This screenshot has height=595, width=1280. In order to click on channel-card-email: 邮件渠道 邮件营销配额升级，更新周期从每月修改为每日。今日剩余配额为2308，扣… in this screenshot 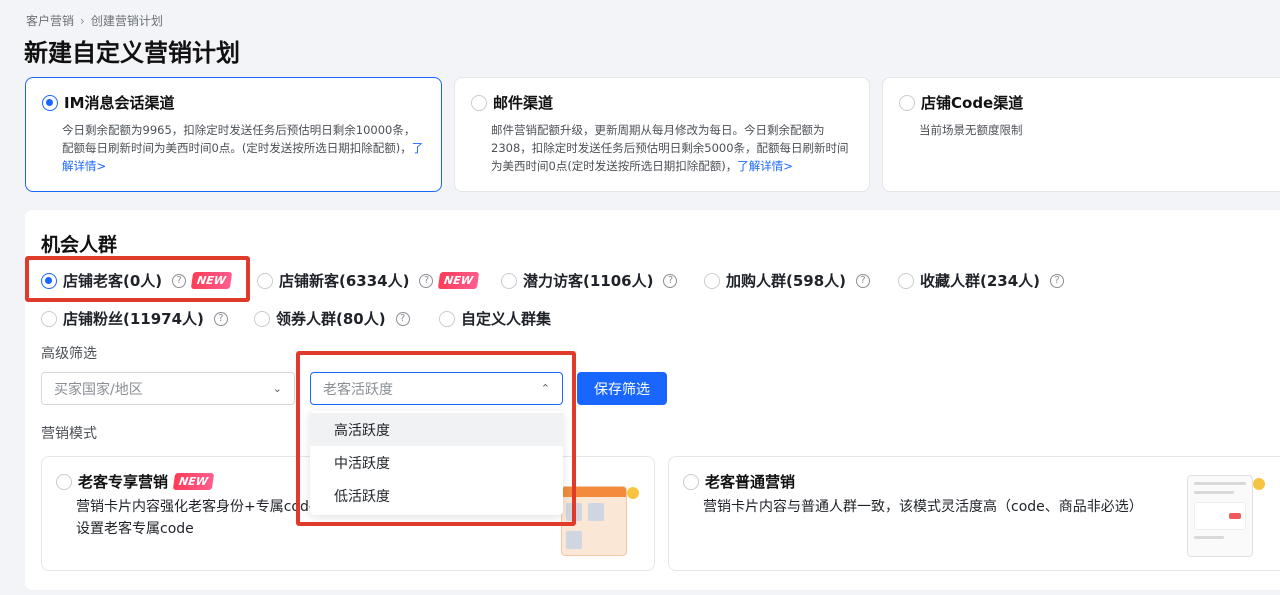, I will do `click(662, 134)`.